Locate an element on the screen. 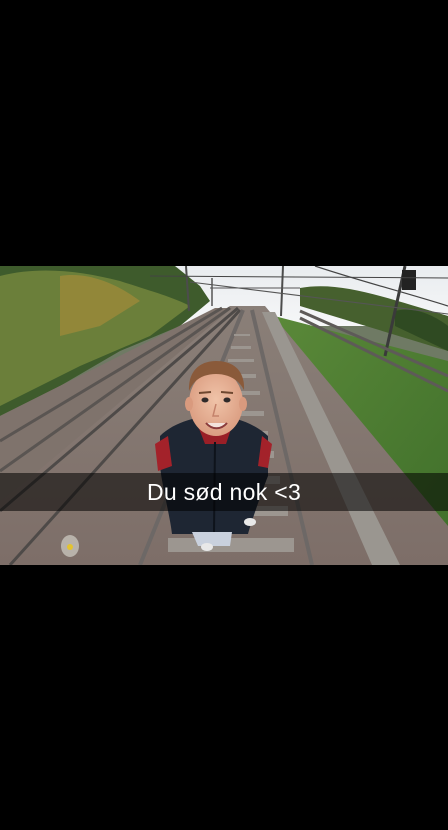 This screenshot has width=448, height=830. caption-text: Du sød nok <3 is located at coordinates (224, 492).